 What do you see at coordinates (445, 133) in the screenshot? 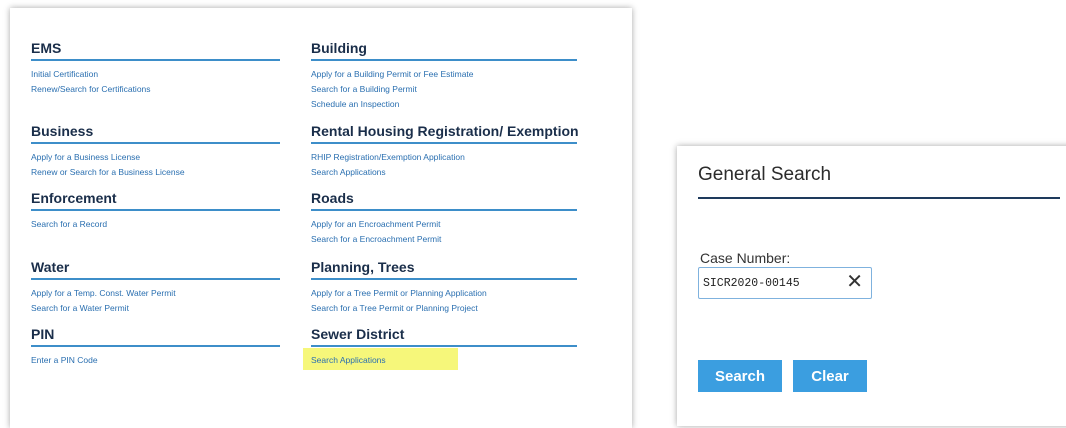
I see `section-title-rental-housing: Rental Housing Registration/ Exemption` at bounding box center [445, 133].